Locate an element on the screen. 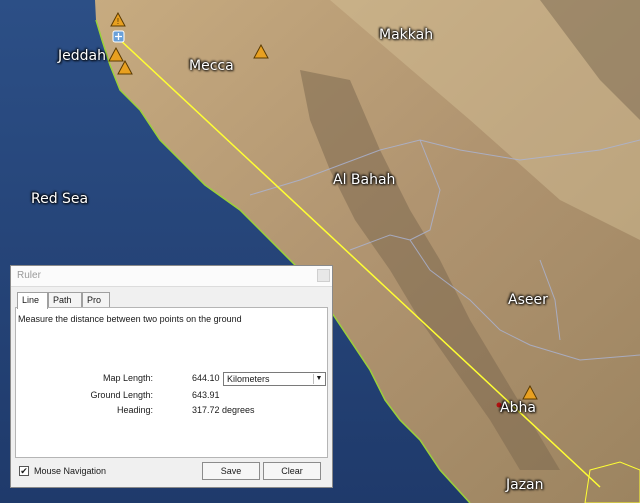 The height and width of the screenshot is (503, 640). map-length-label: Map Length: is located at coordinates (127, 378).